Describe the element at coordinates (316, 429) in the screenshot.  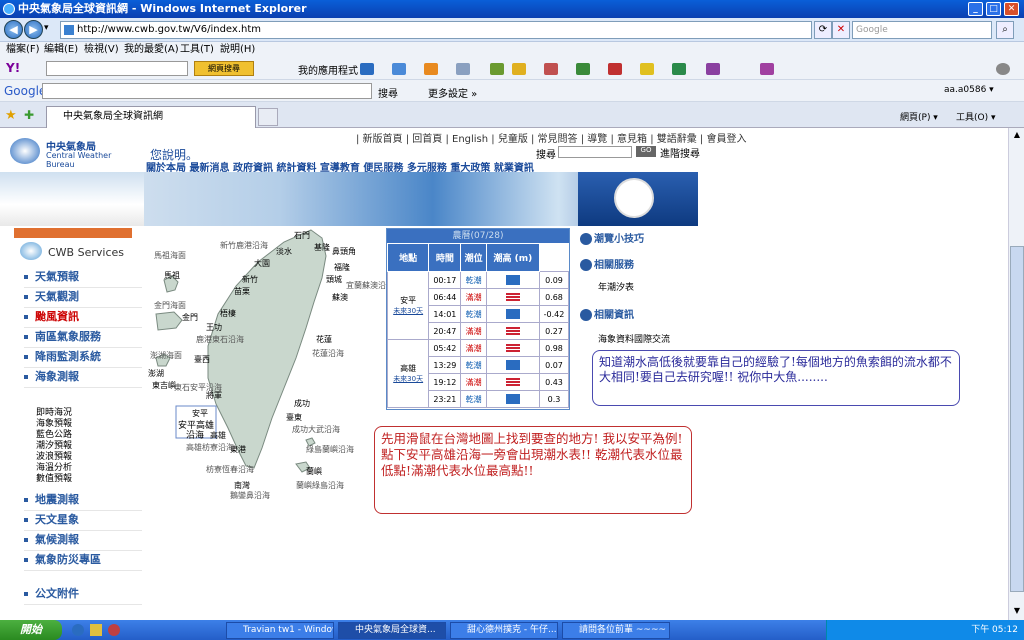
I see `map-label: 成功大武沿海` at that location.